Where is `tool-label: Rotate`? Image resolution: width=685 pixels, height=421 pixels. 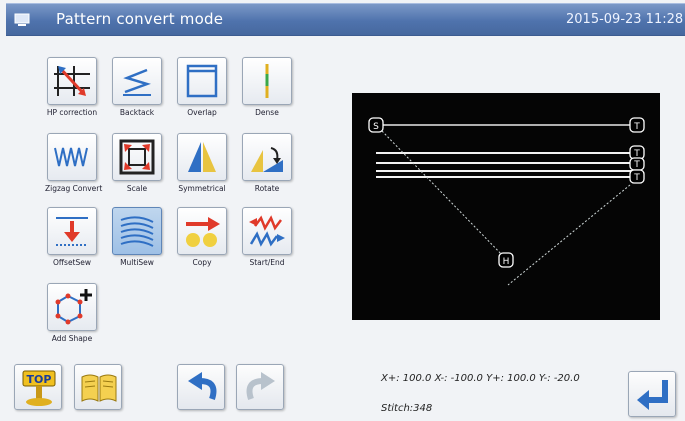 tool-label: Rotate is located at coordinates (267, 188).